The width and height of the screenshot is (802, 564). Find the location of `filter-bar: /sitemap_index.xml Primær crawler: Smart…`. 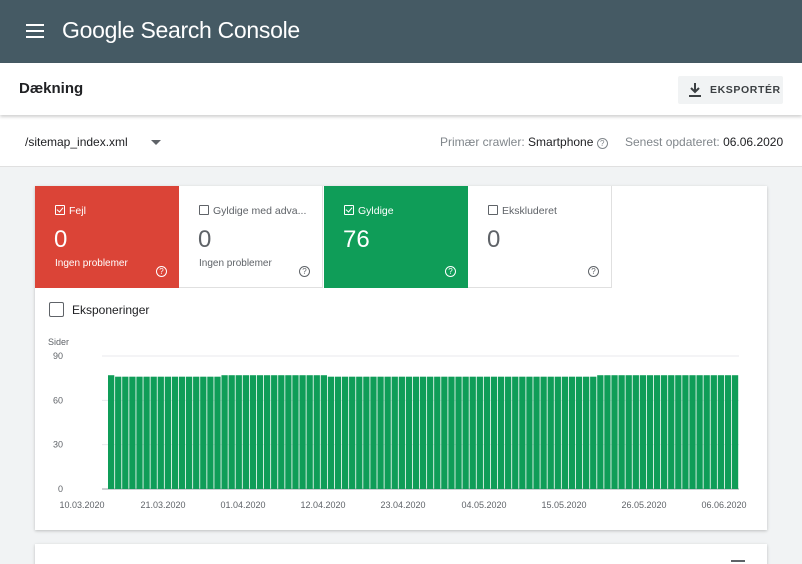

filter-bar: /sitemap_index.xml Primær crawler: Smart… is located at coordinates (401, 141).